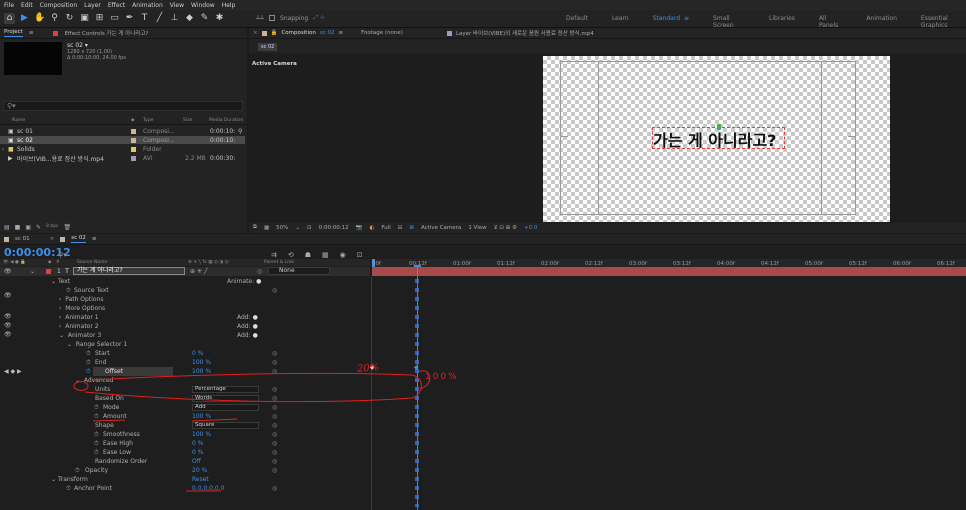 This screenshot has height=510, width=966. I want to click on workspace-small-screen: Small Screen, so click(729, 22).